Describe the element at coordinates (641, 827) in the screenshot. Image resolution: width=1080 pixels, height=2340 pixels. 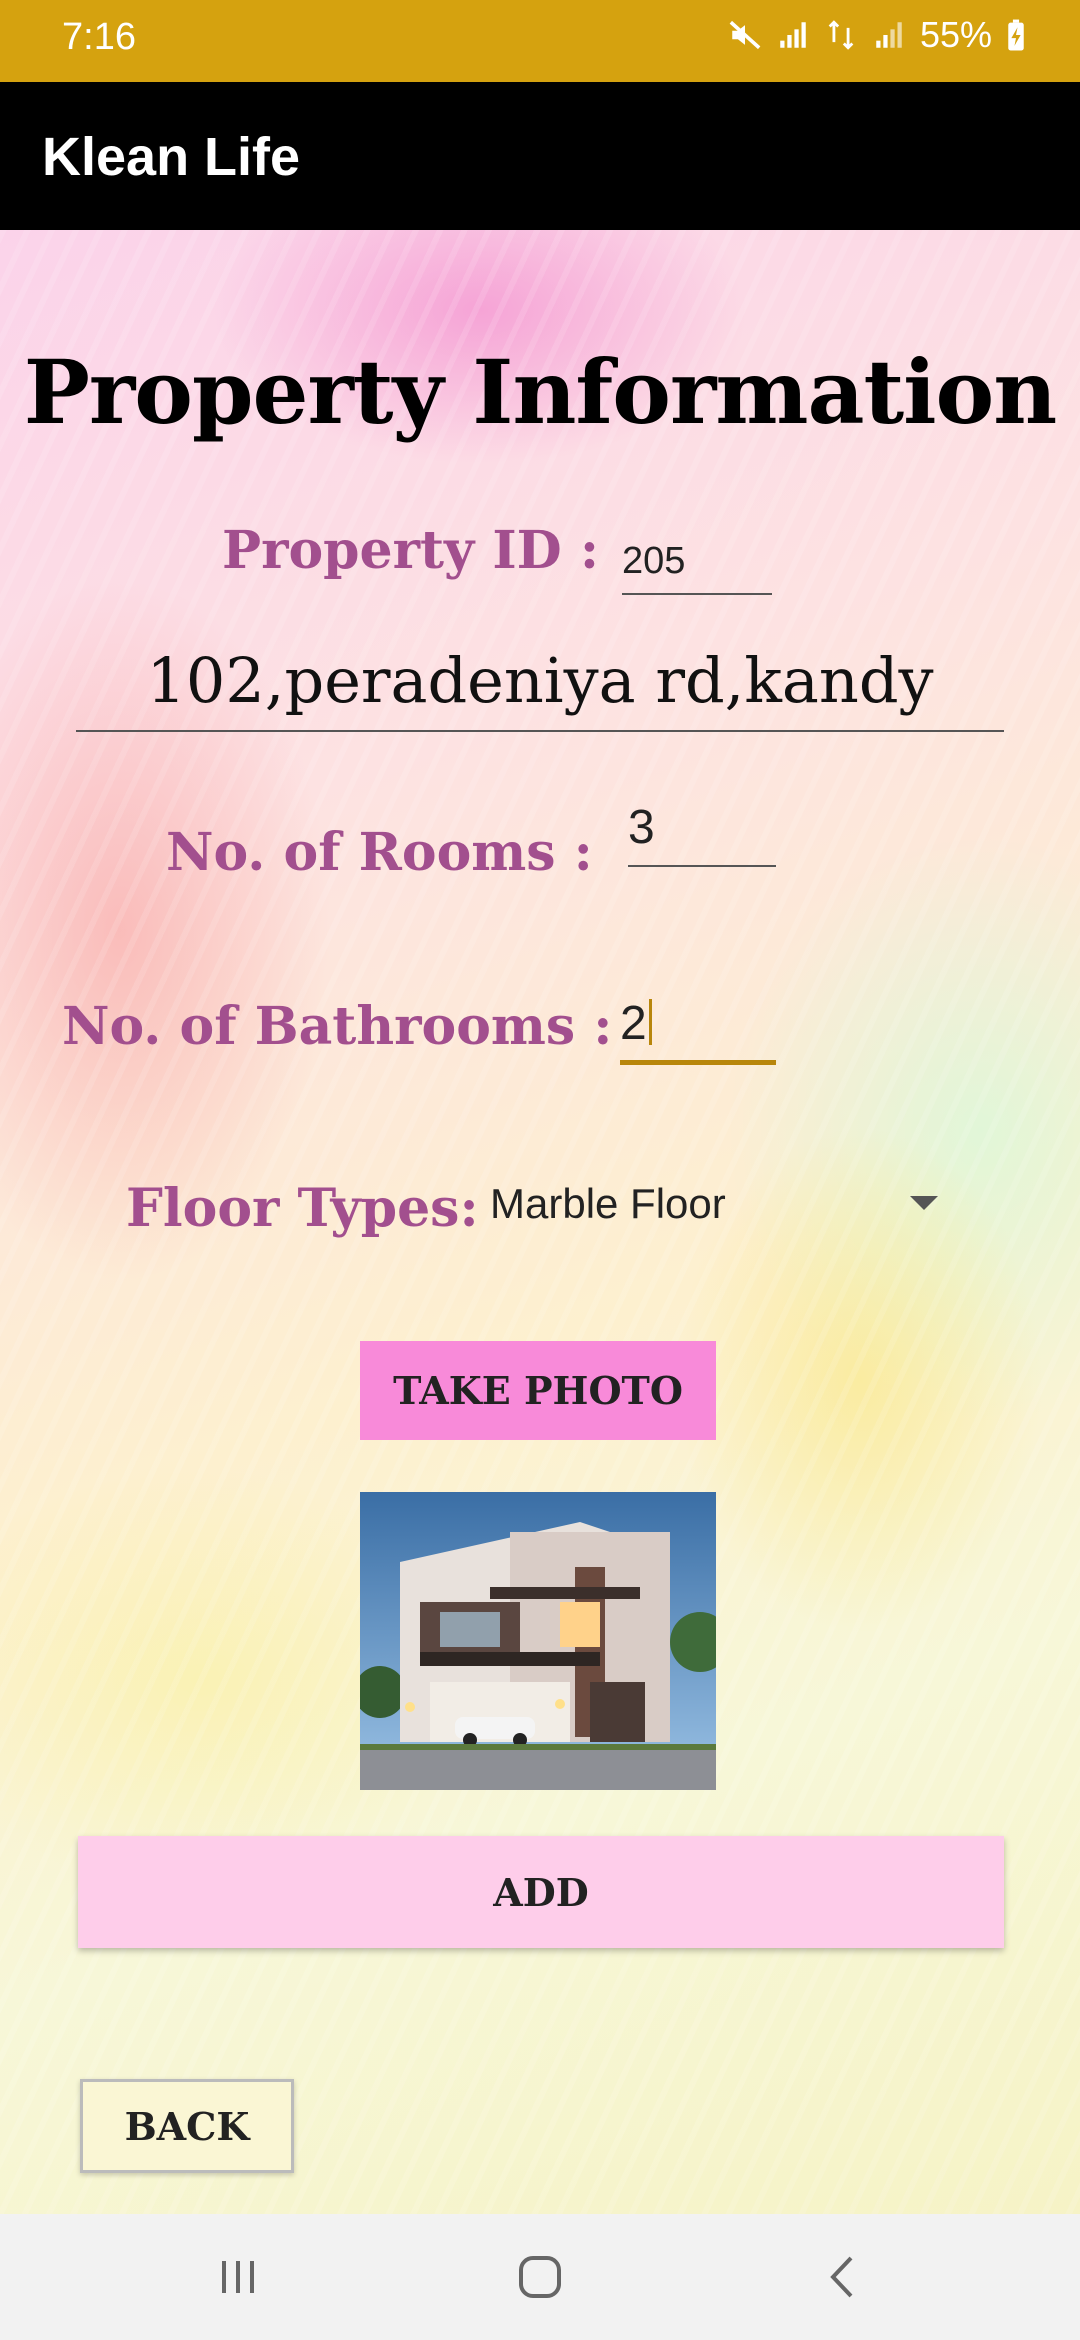
I see `rooms-input: 3` at that location.